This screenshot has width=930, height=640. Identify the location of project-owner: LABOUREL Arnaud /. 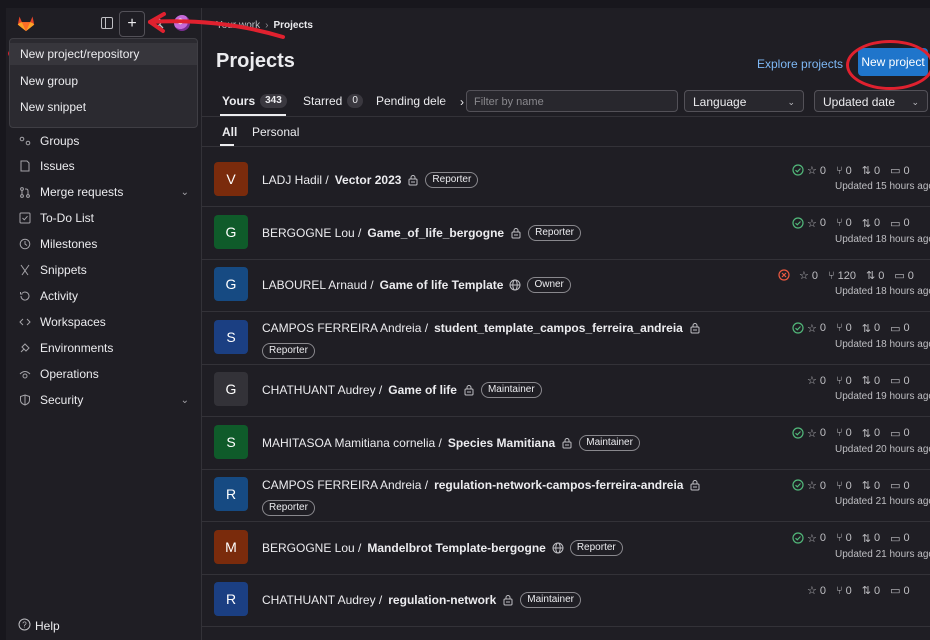
(318, 285).